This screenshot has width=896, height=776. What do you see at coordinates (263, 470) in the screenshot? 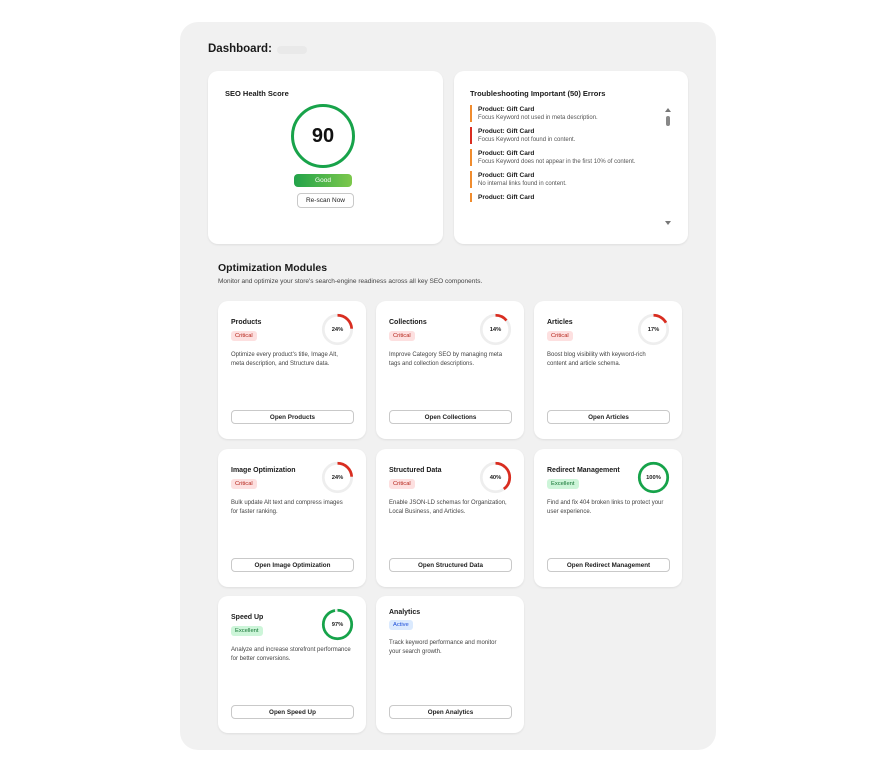
I see `module-title: Image Optimization` at bounding box center [263, 470].